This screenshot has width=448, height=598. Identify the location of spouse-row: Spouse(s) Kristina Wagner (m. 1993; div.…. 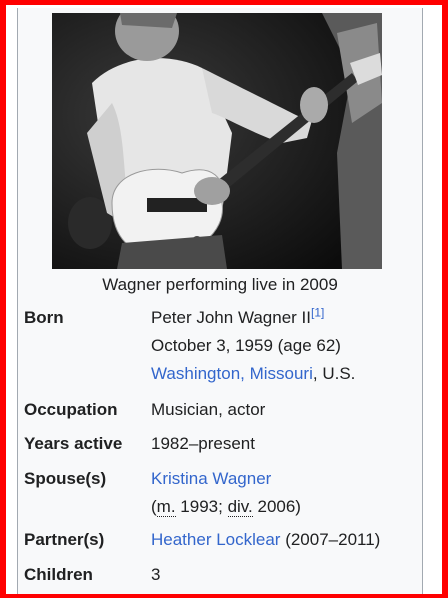
(220, 495).